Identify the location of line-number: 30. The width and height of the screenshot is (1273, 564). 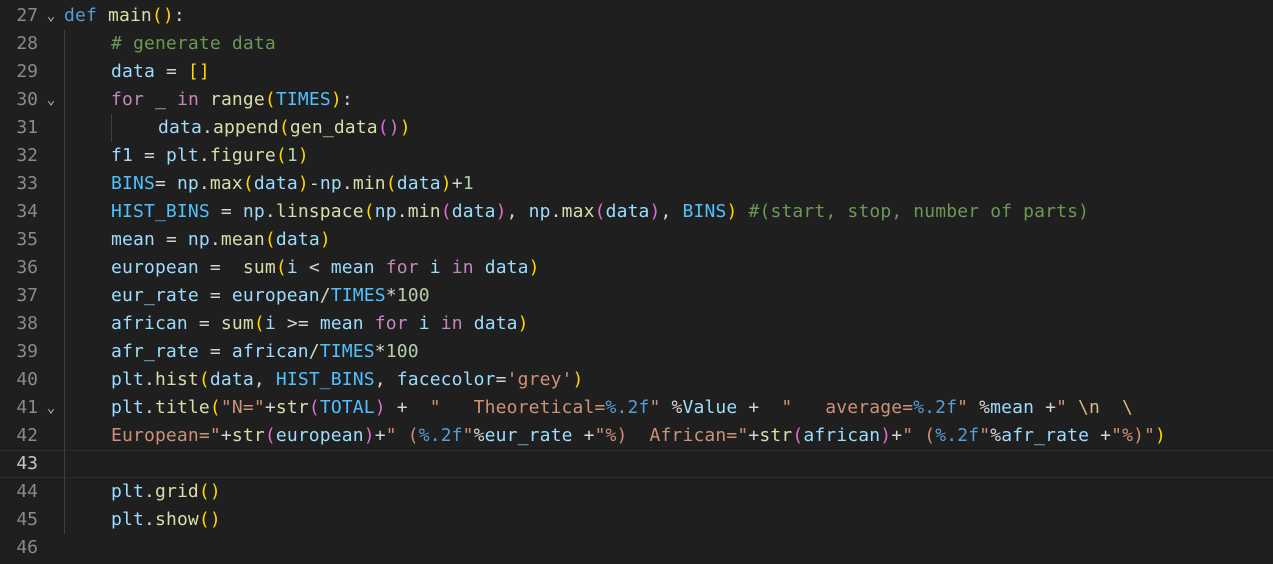
(27, 99).